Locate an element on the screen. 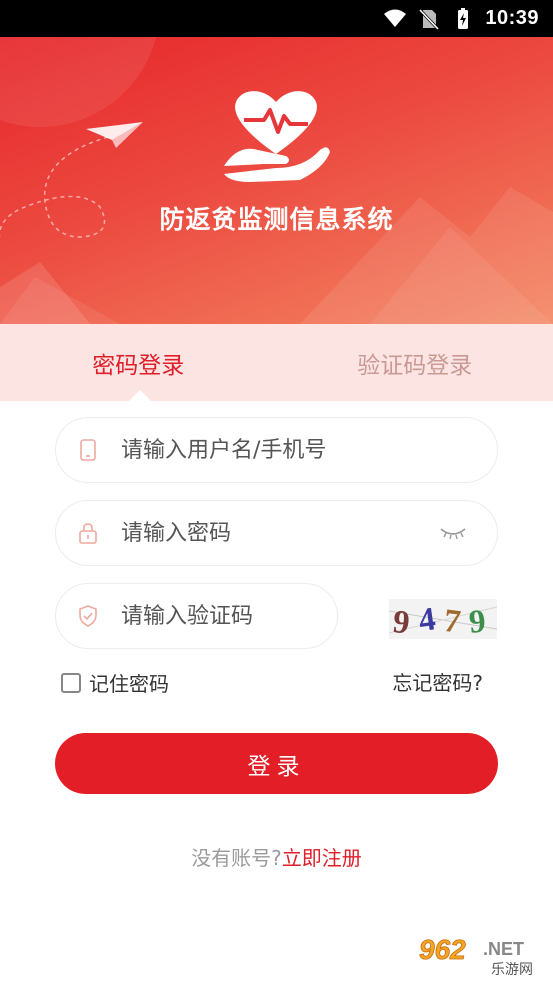  watermark-sub: 乐游网 is located at coordinates (512, 970).